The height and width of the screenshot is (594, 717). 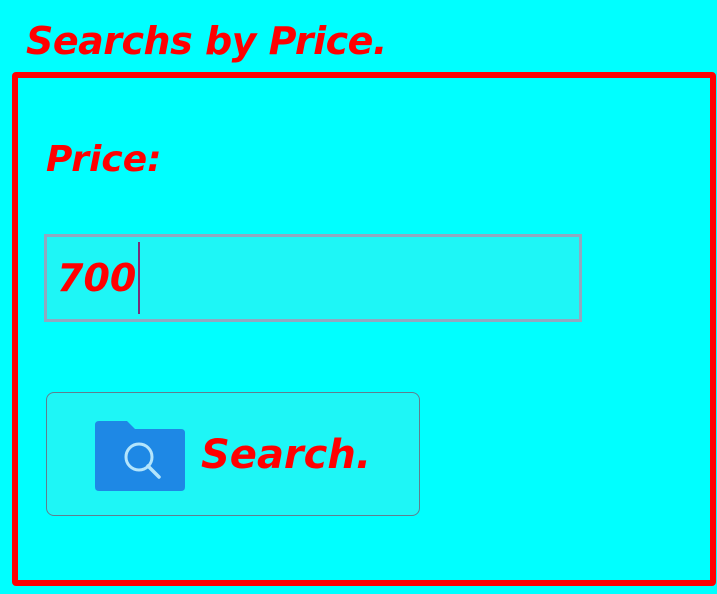 What do you see at coordinates (206, 41) in the screenshot?
I see `group-title: Searchs by Price.` at bounding box center [206, 41].